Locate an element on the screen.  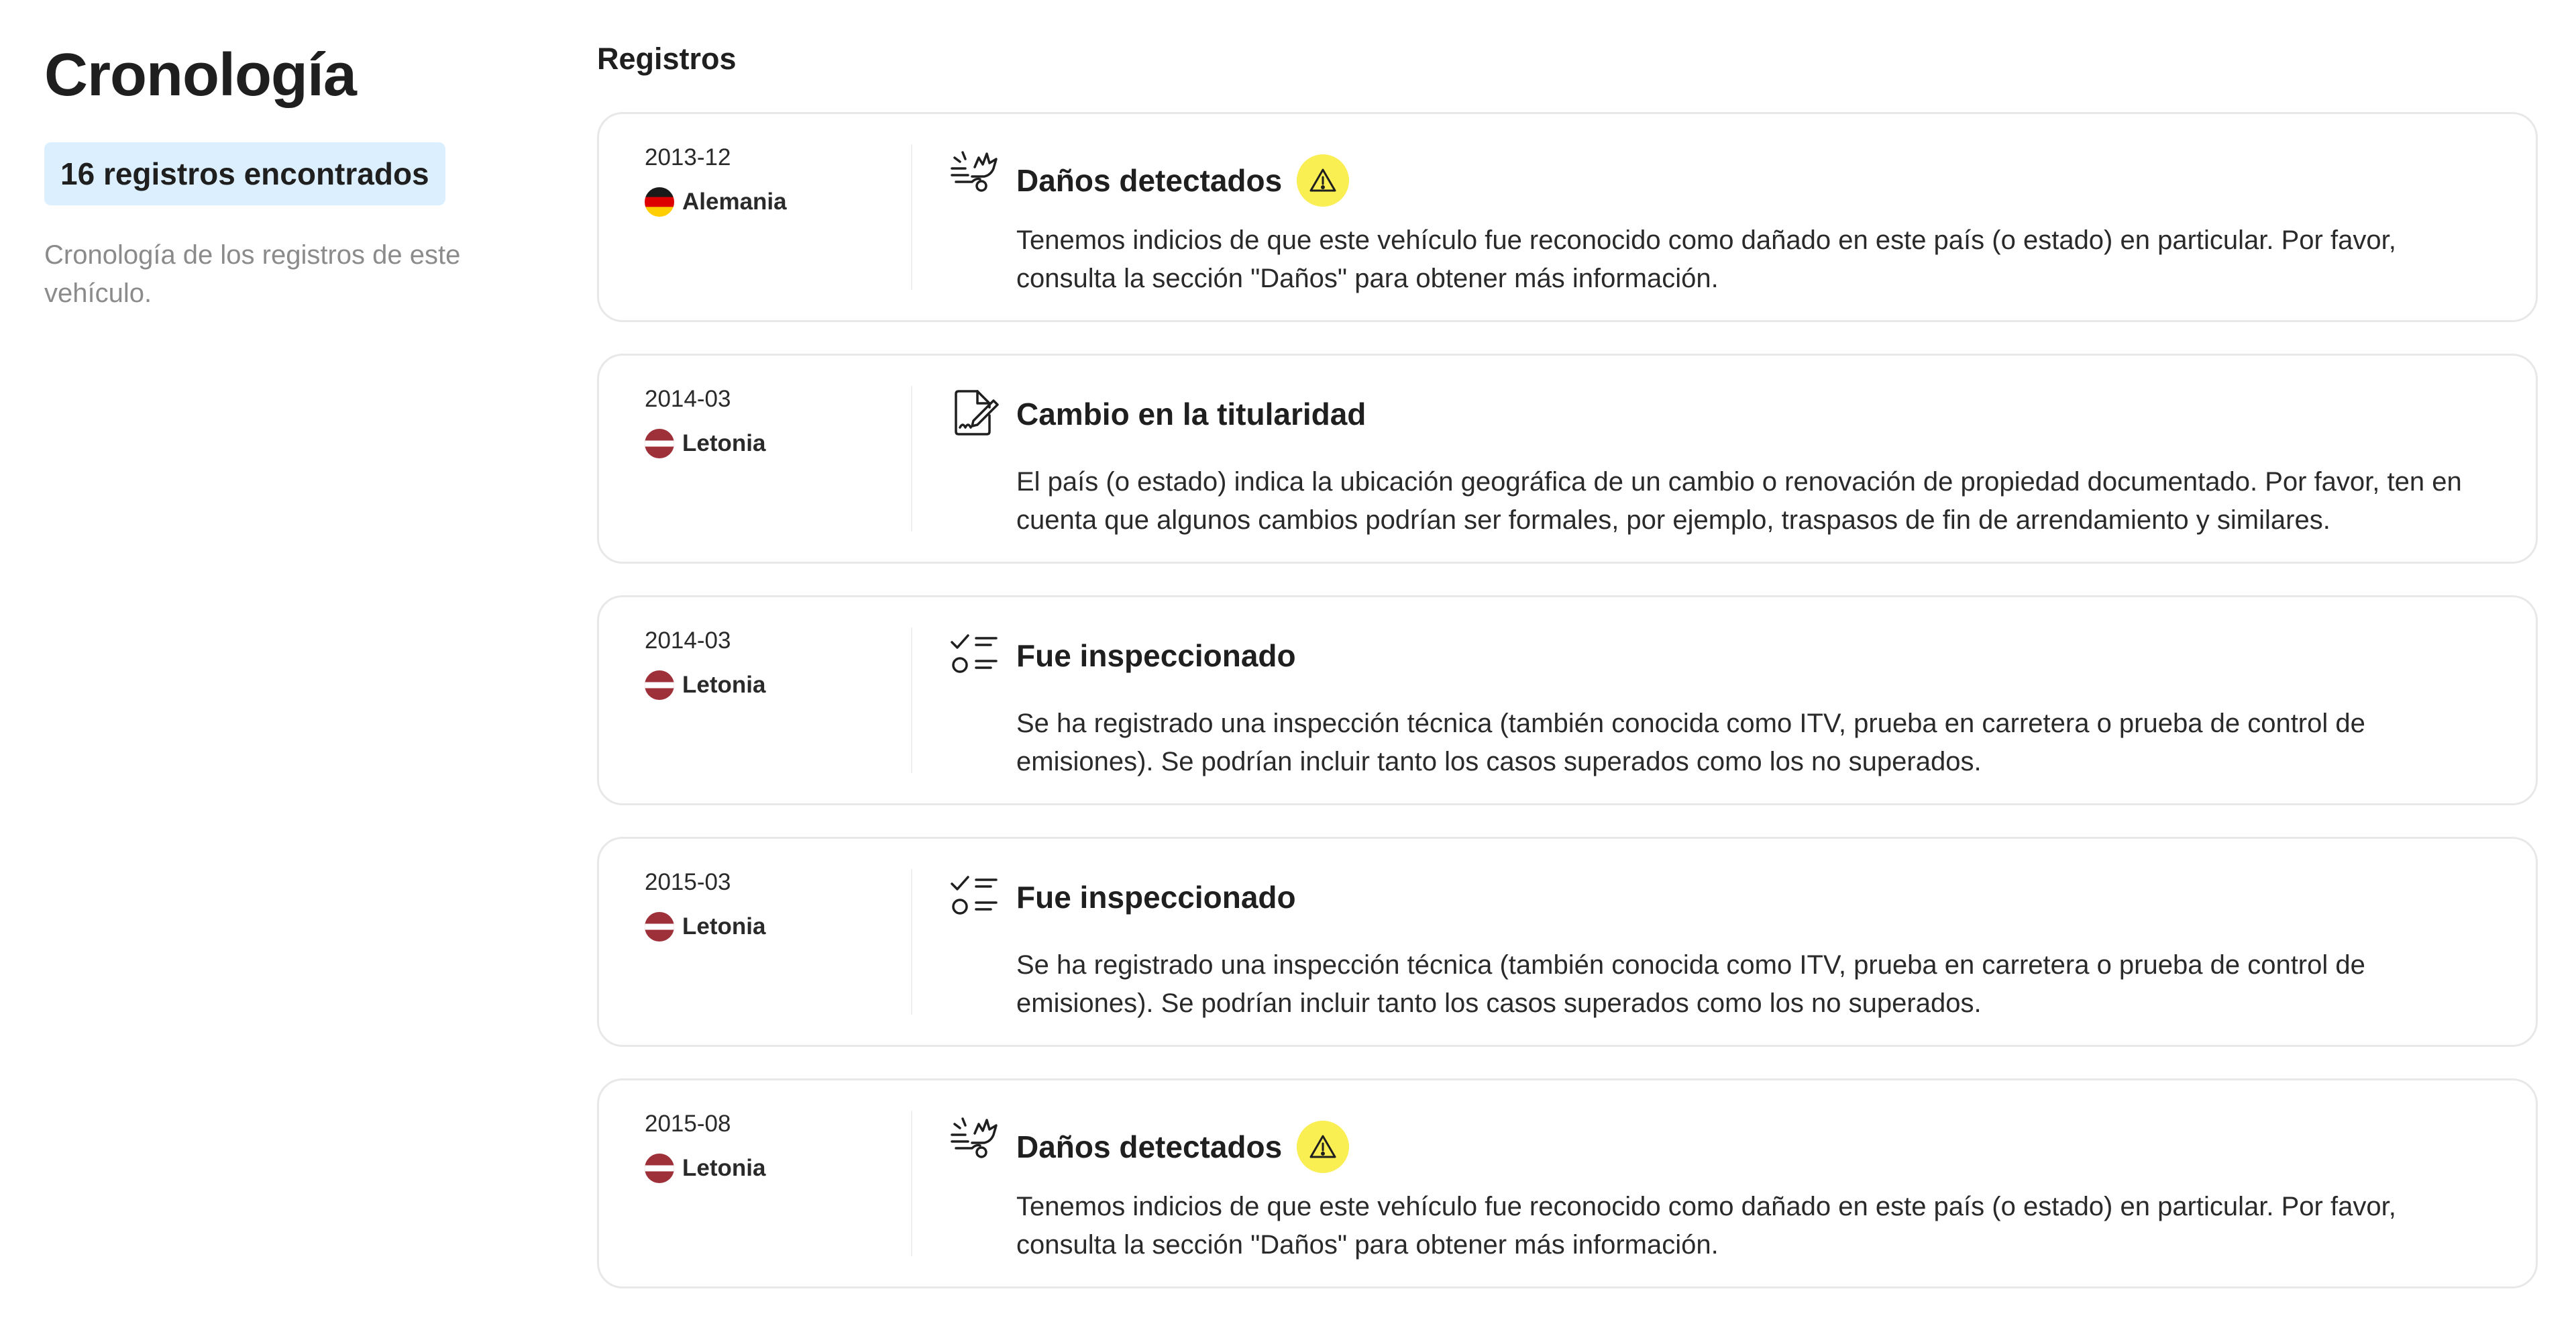
record-date: 2015-08 is located at coordinates (688, 1124).